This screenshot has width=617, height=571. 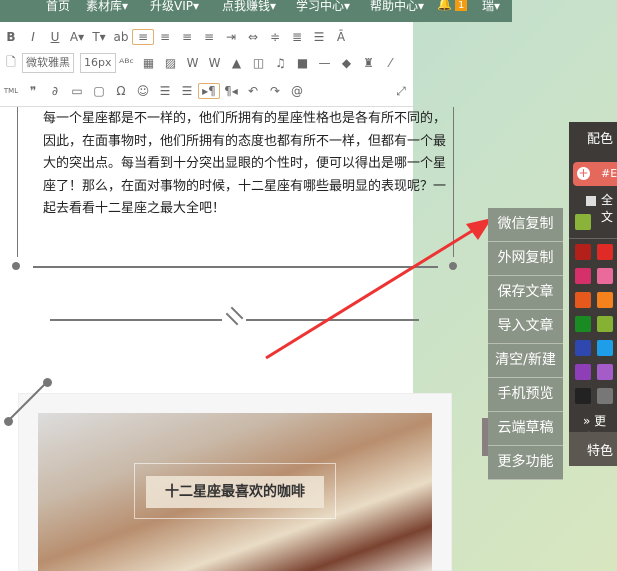 I want to click on new-doc-icon: 🗋, so click(x=11, y=63).